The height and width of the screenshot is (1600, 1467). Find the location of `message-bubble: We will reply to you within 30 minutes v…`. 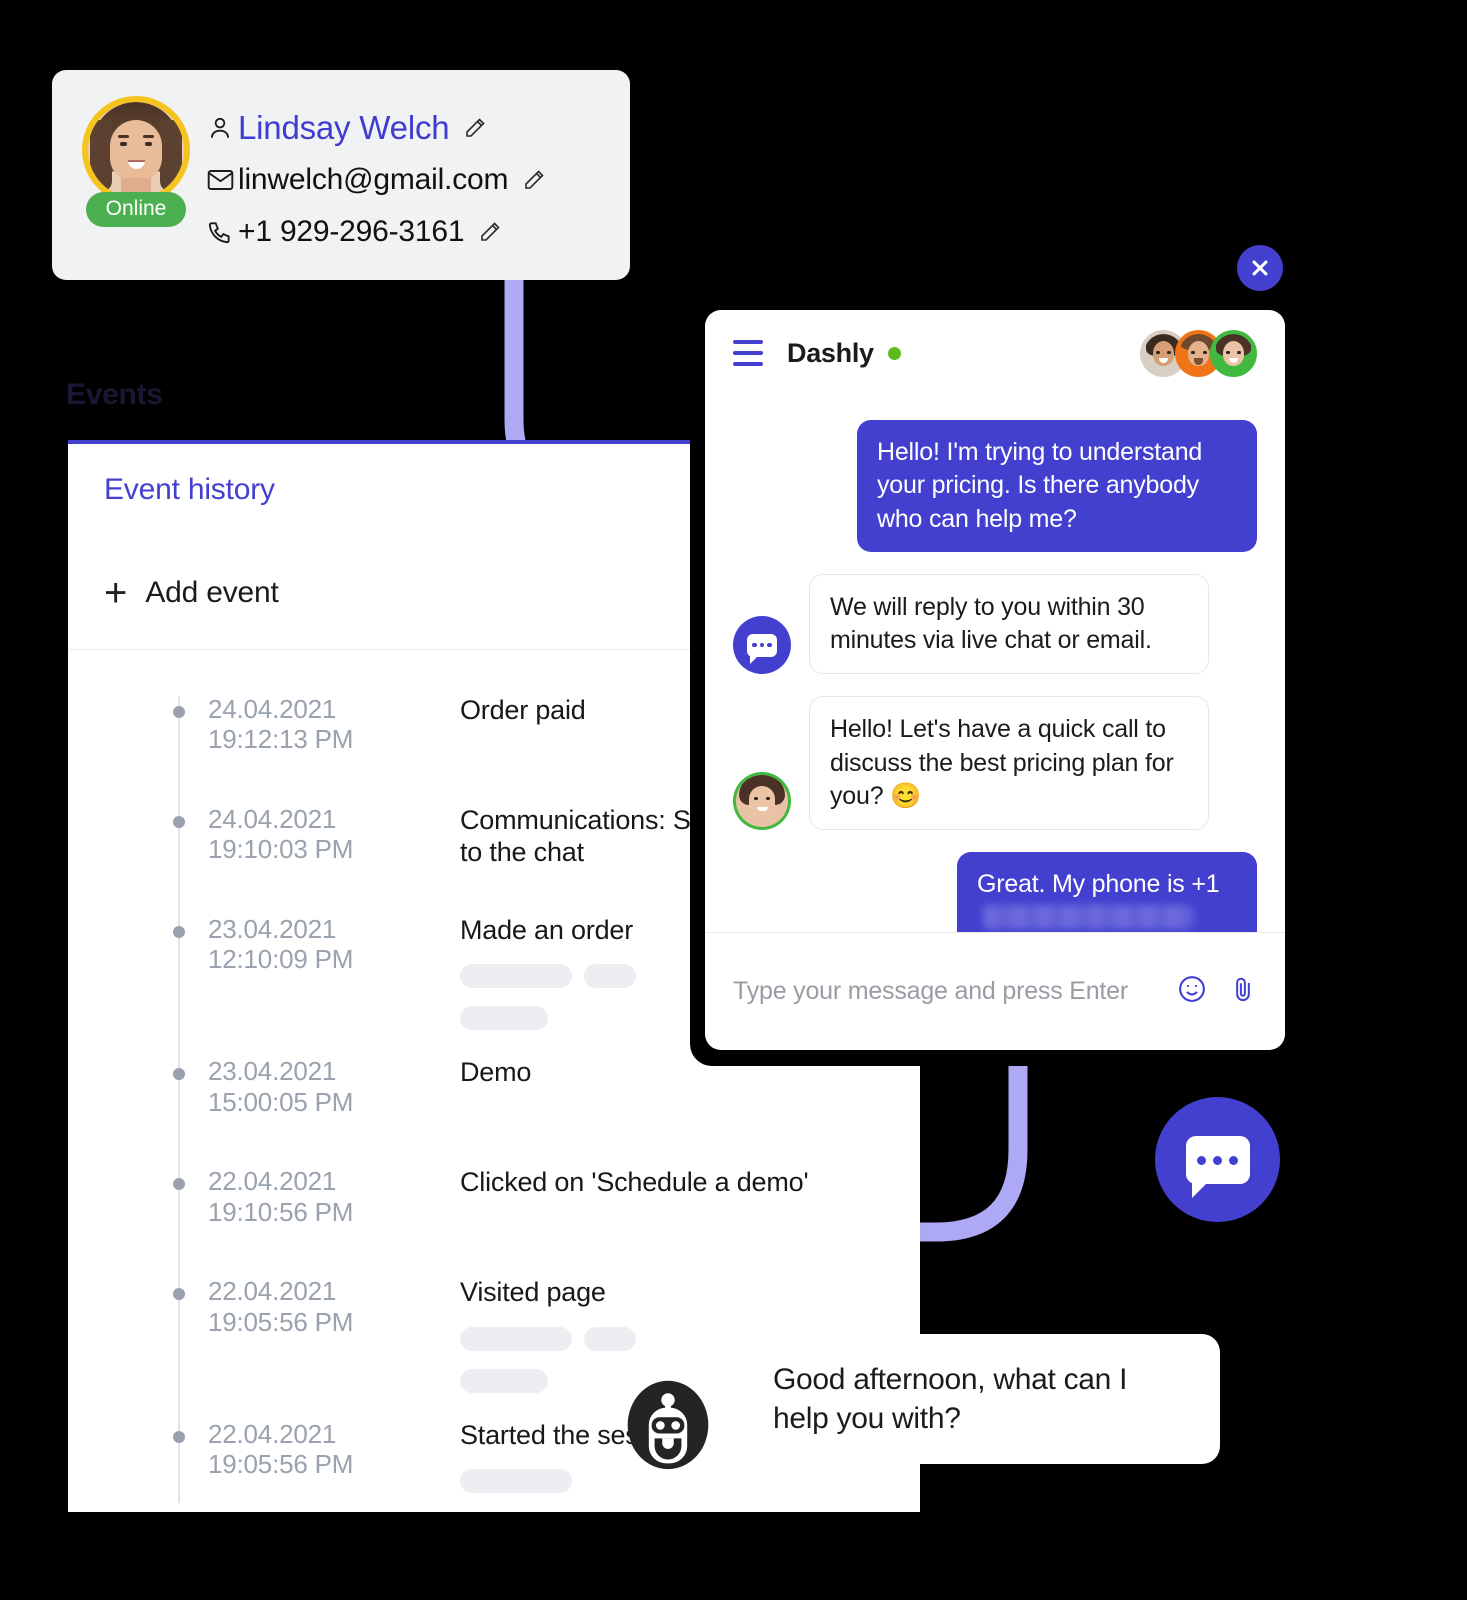

message-bubble: We will reply to you within 30 minutes v… is located at coordinates (1009, 624).